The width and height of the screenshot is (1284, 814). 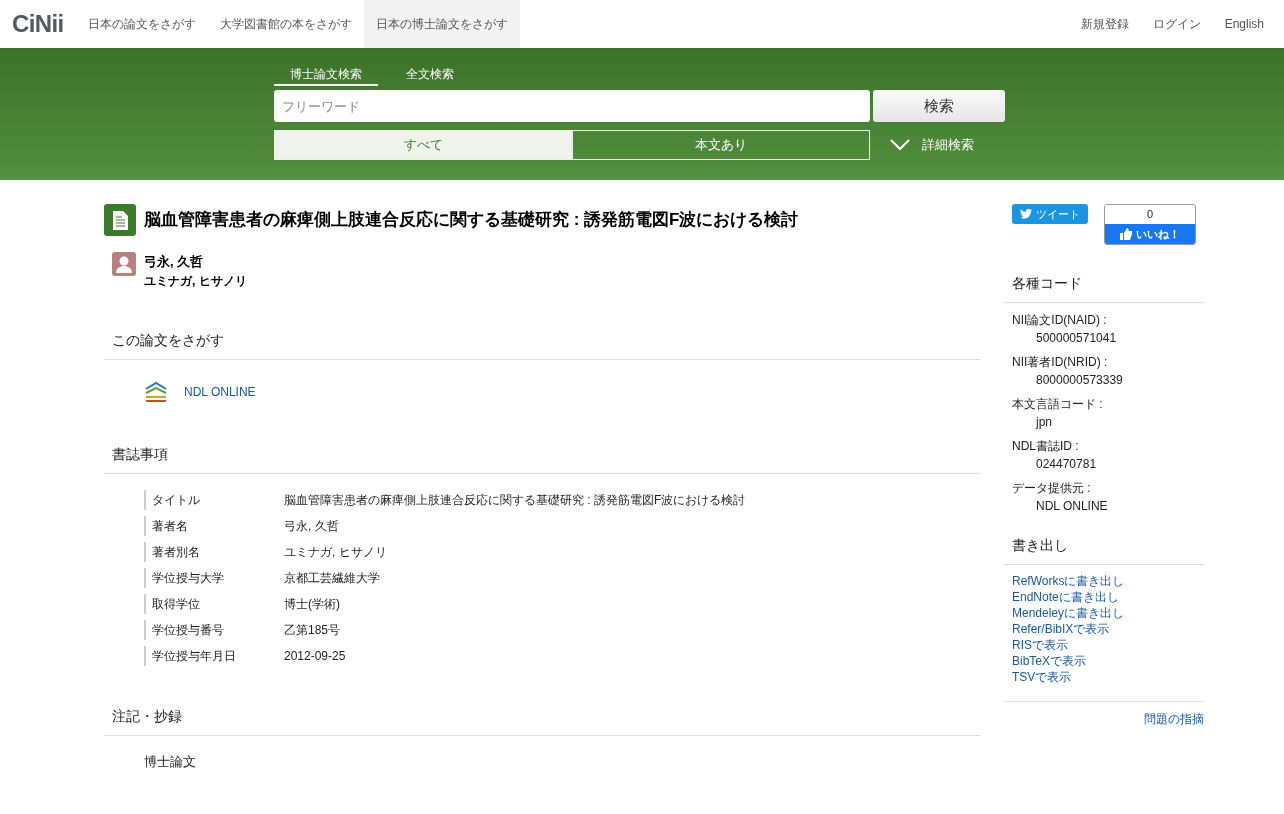 I want to click on search-tab: 全文検索, so click(x=430, y=75).